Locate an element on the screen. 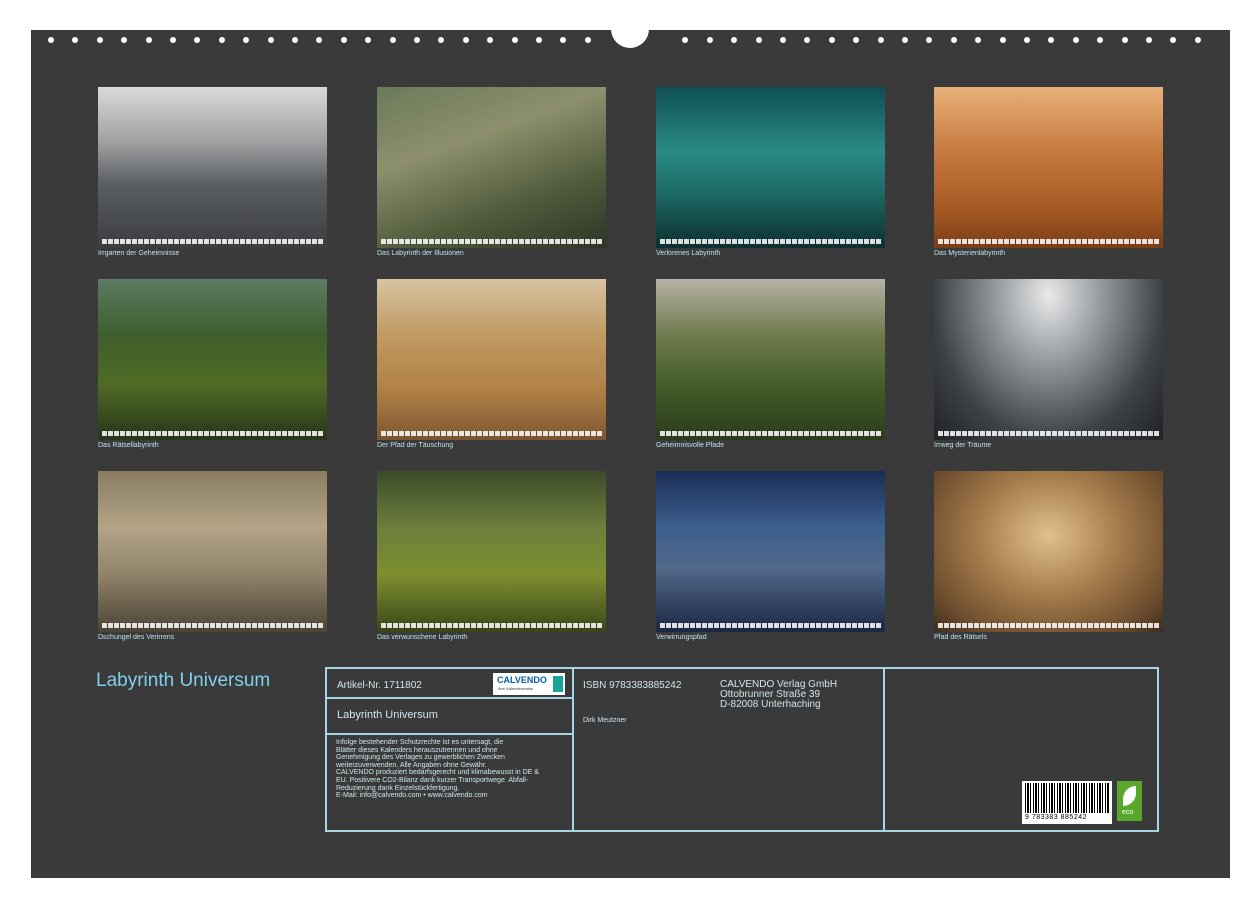 Image resolution: width=1260 pixels, height=908 pixels. image-caption: Der Pfad der Täuschung is located at coordinates (415, 445).